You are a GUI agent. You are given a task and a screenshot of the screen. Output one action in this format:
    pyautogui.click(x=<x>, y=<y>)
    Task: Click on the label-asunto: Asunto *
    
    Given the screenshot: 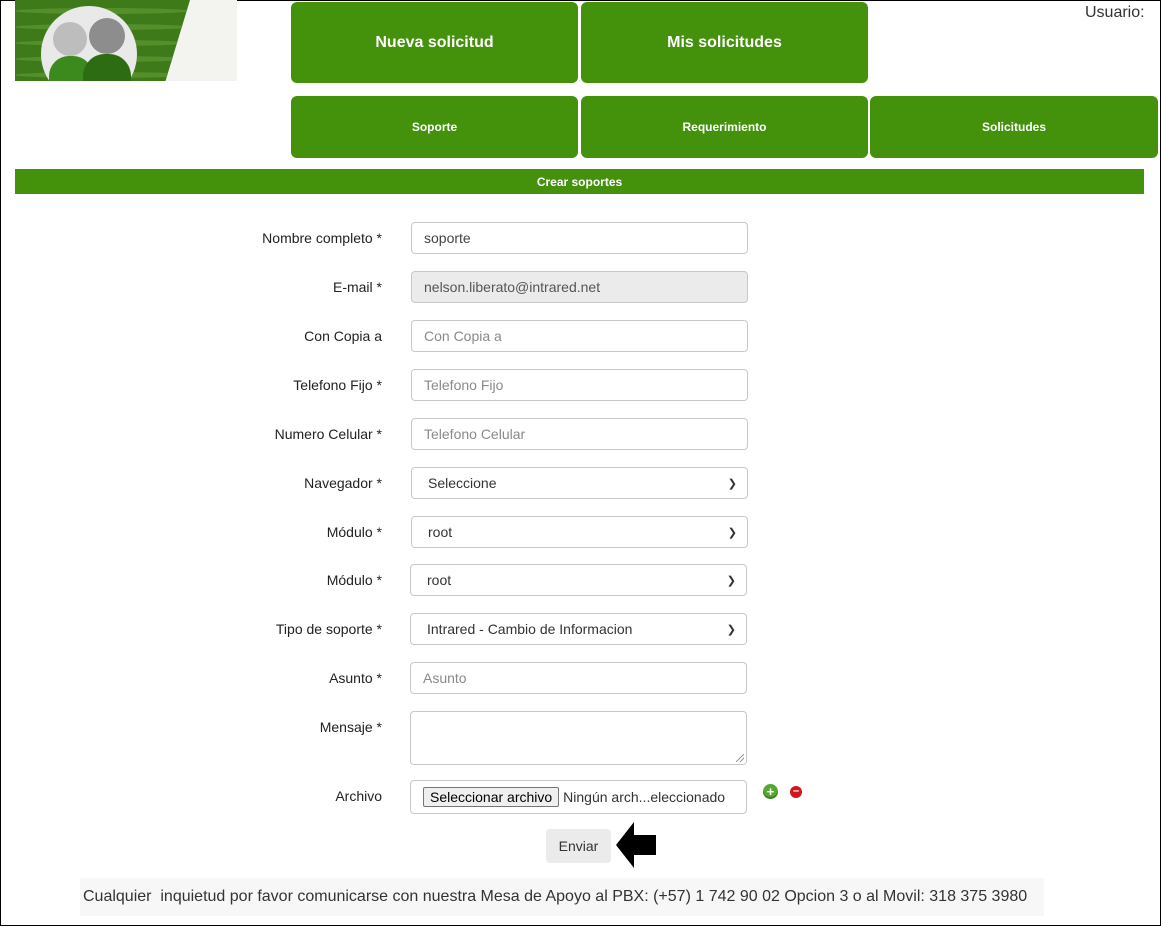 What is the action you would take?
    pyautogui.click(x=355, y=678)
    